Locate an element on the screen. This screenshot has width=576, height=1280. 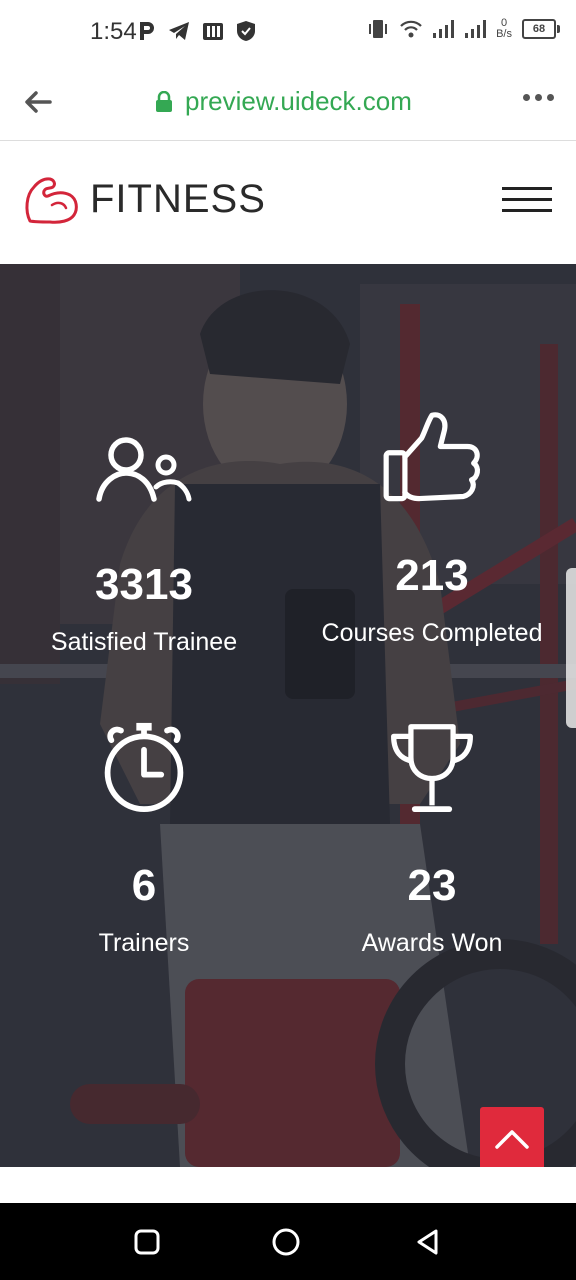
users-icon is located at coordinates (144, 469).